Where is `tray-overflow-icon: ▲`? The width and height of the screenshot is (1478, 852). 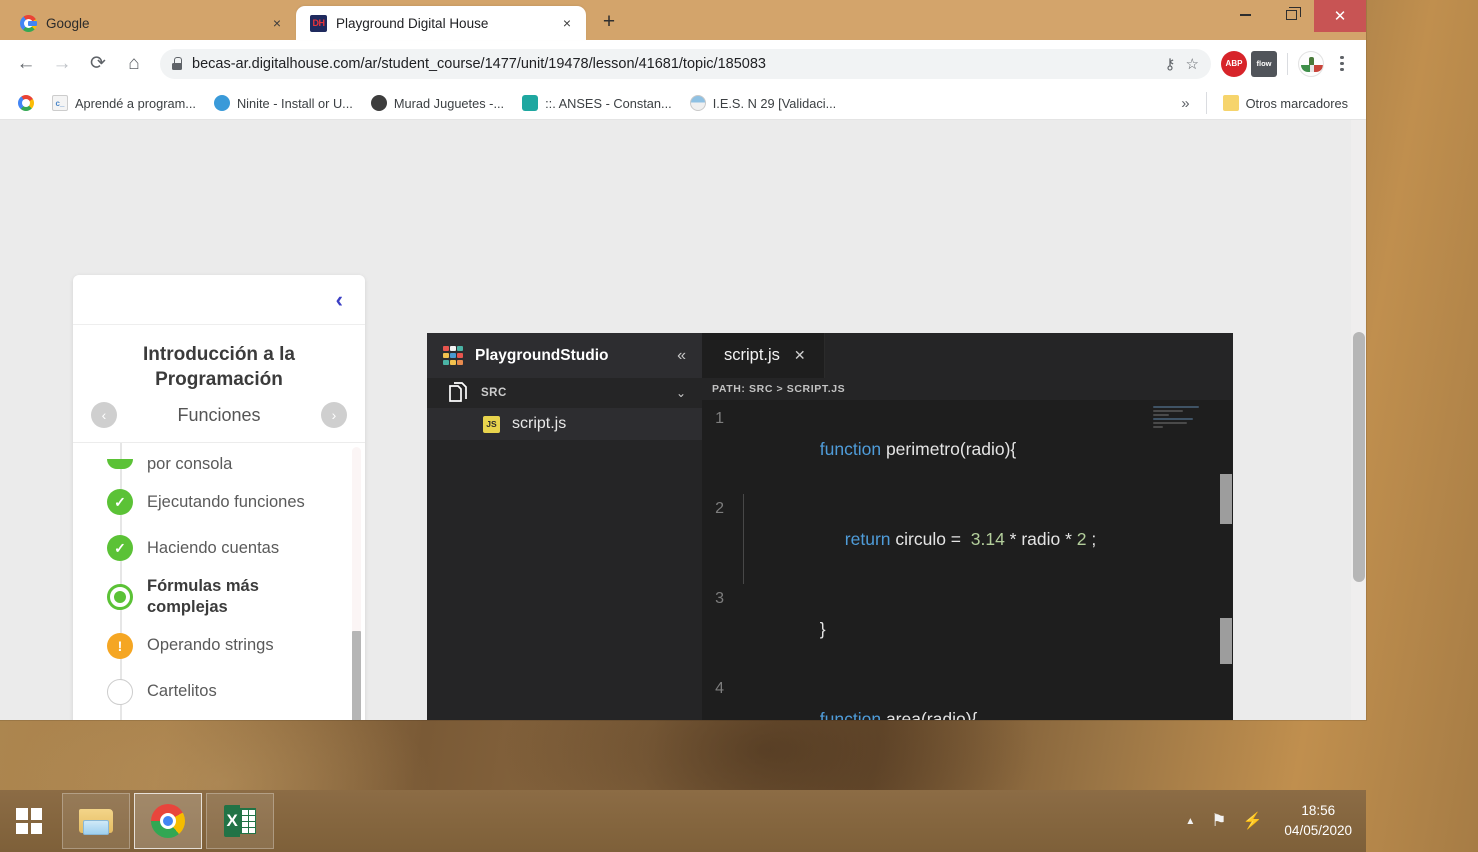
tray-overflow-icon: ▲ is located at coordinates (1190, 821).